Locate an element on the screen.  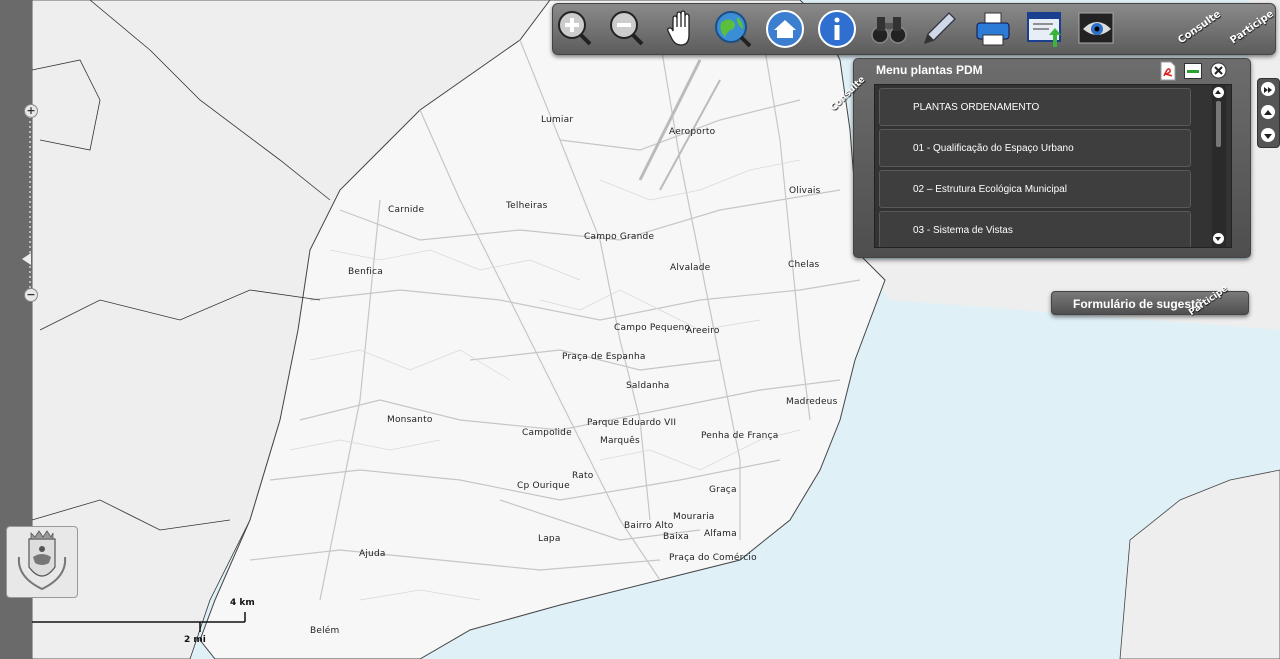
search-tool is located at coordinates (733, 29).